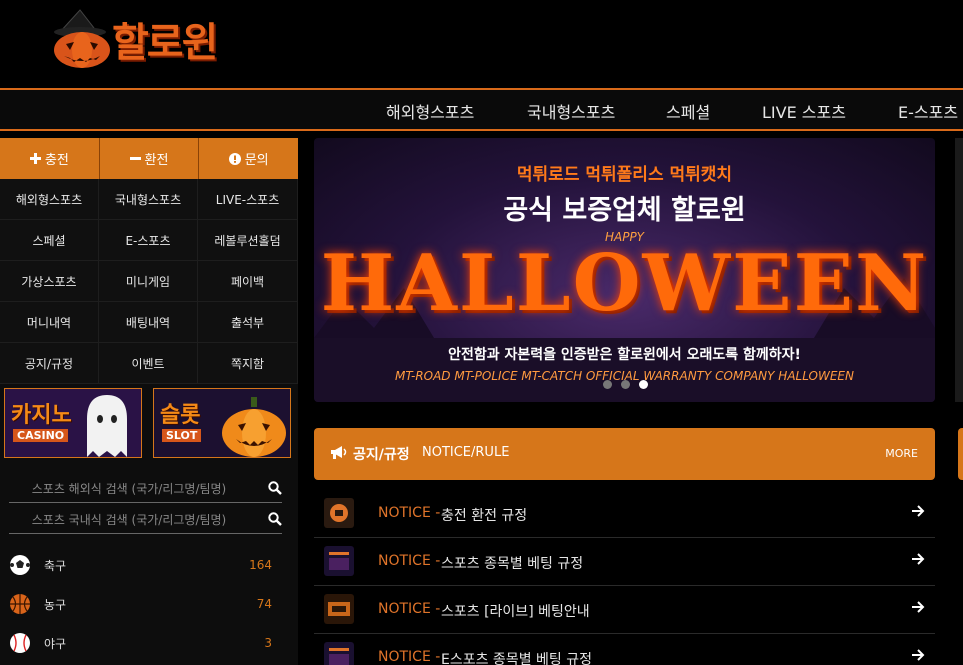 Image resolution: width=963 pixels, height=665 pixels. I want to click on menu-virtual-sports: 가상스포츠, so click(49, 281).